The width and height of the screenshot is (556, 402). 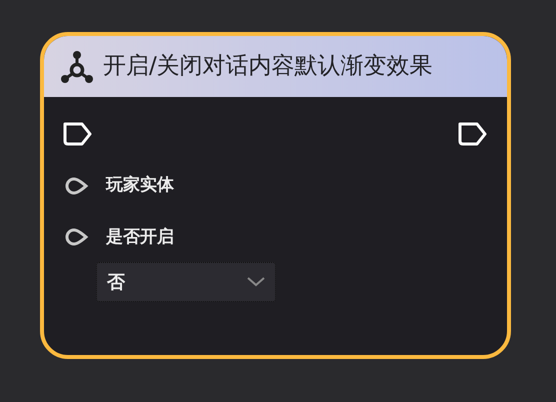 What do you see at coordinates (77, 67) in the screenshot?
I see `node-graph-icon` at bounding box center [77, 67].